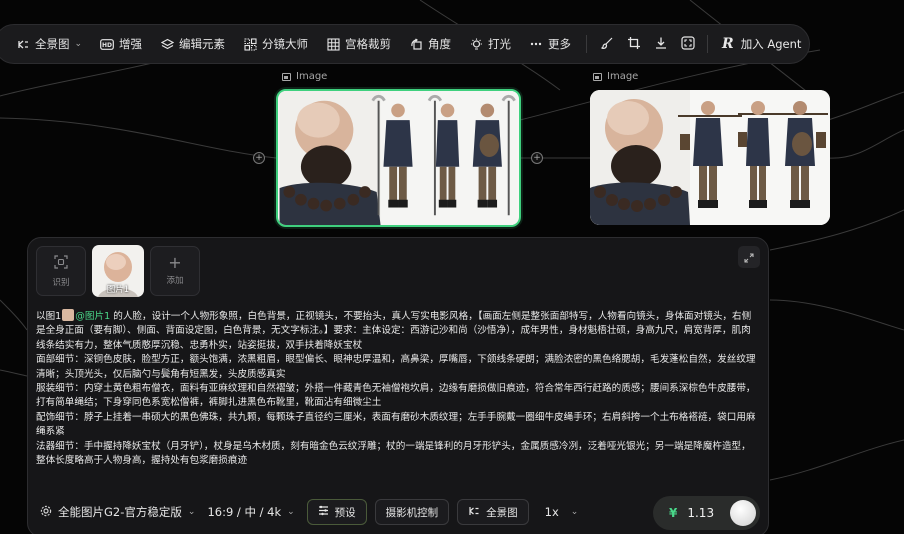 This screenshot has height=534, width=904. Describe the element at coordinates (537, 158) in the screenshot. I see `node1-output-port: +` at that location.